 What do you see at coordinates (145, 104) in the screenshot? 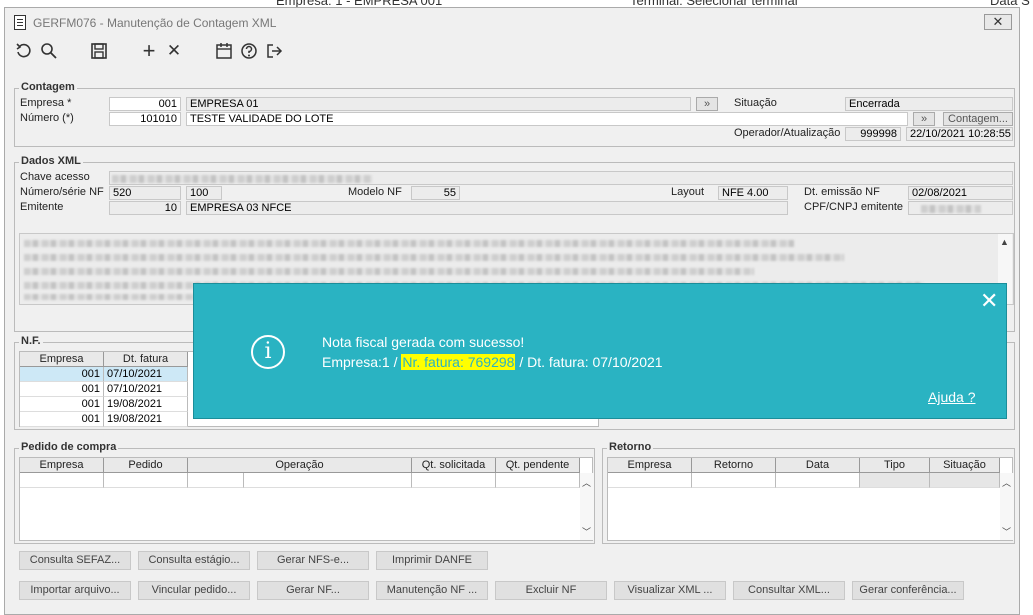
I see `empresa-code-field: 001` at bounding box center [145, 104].